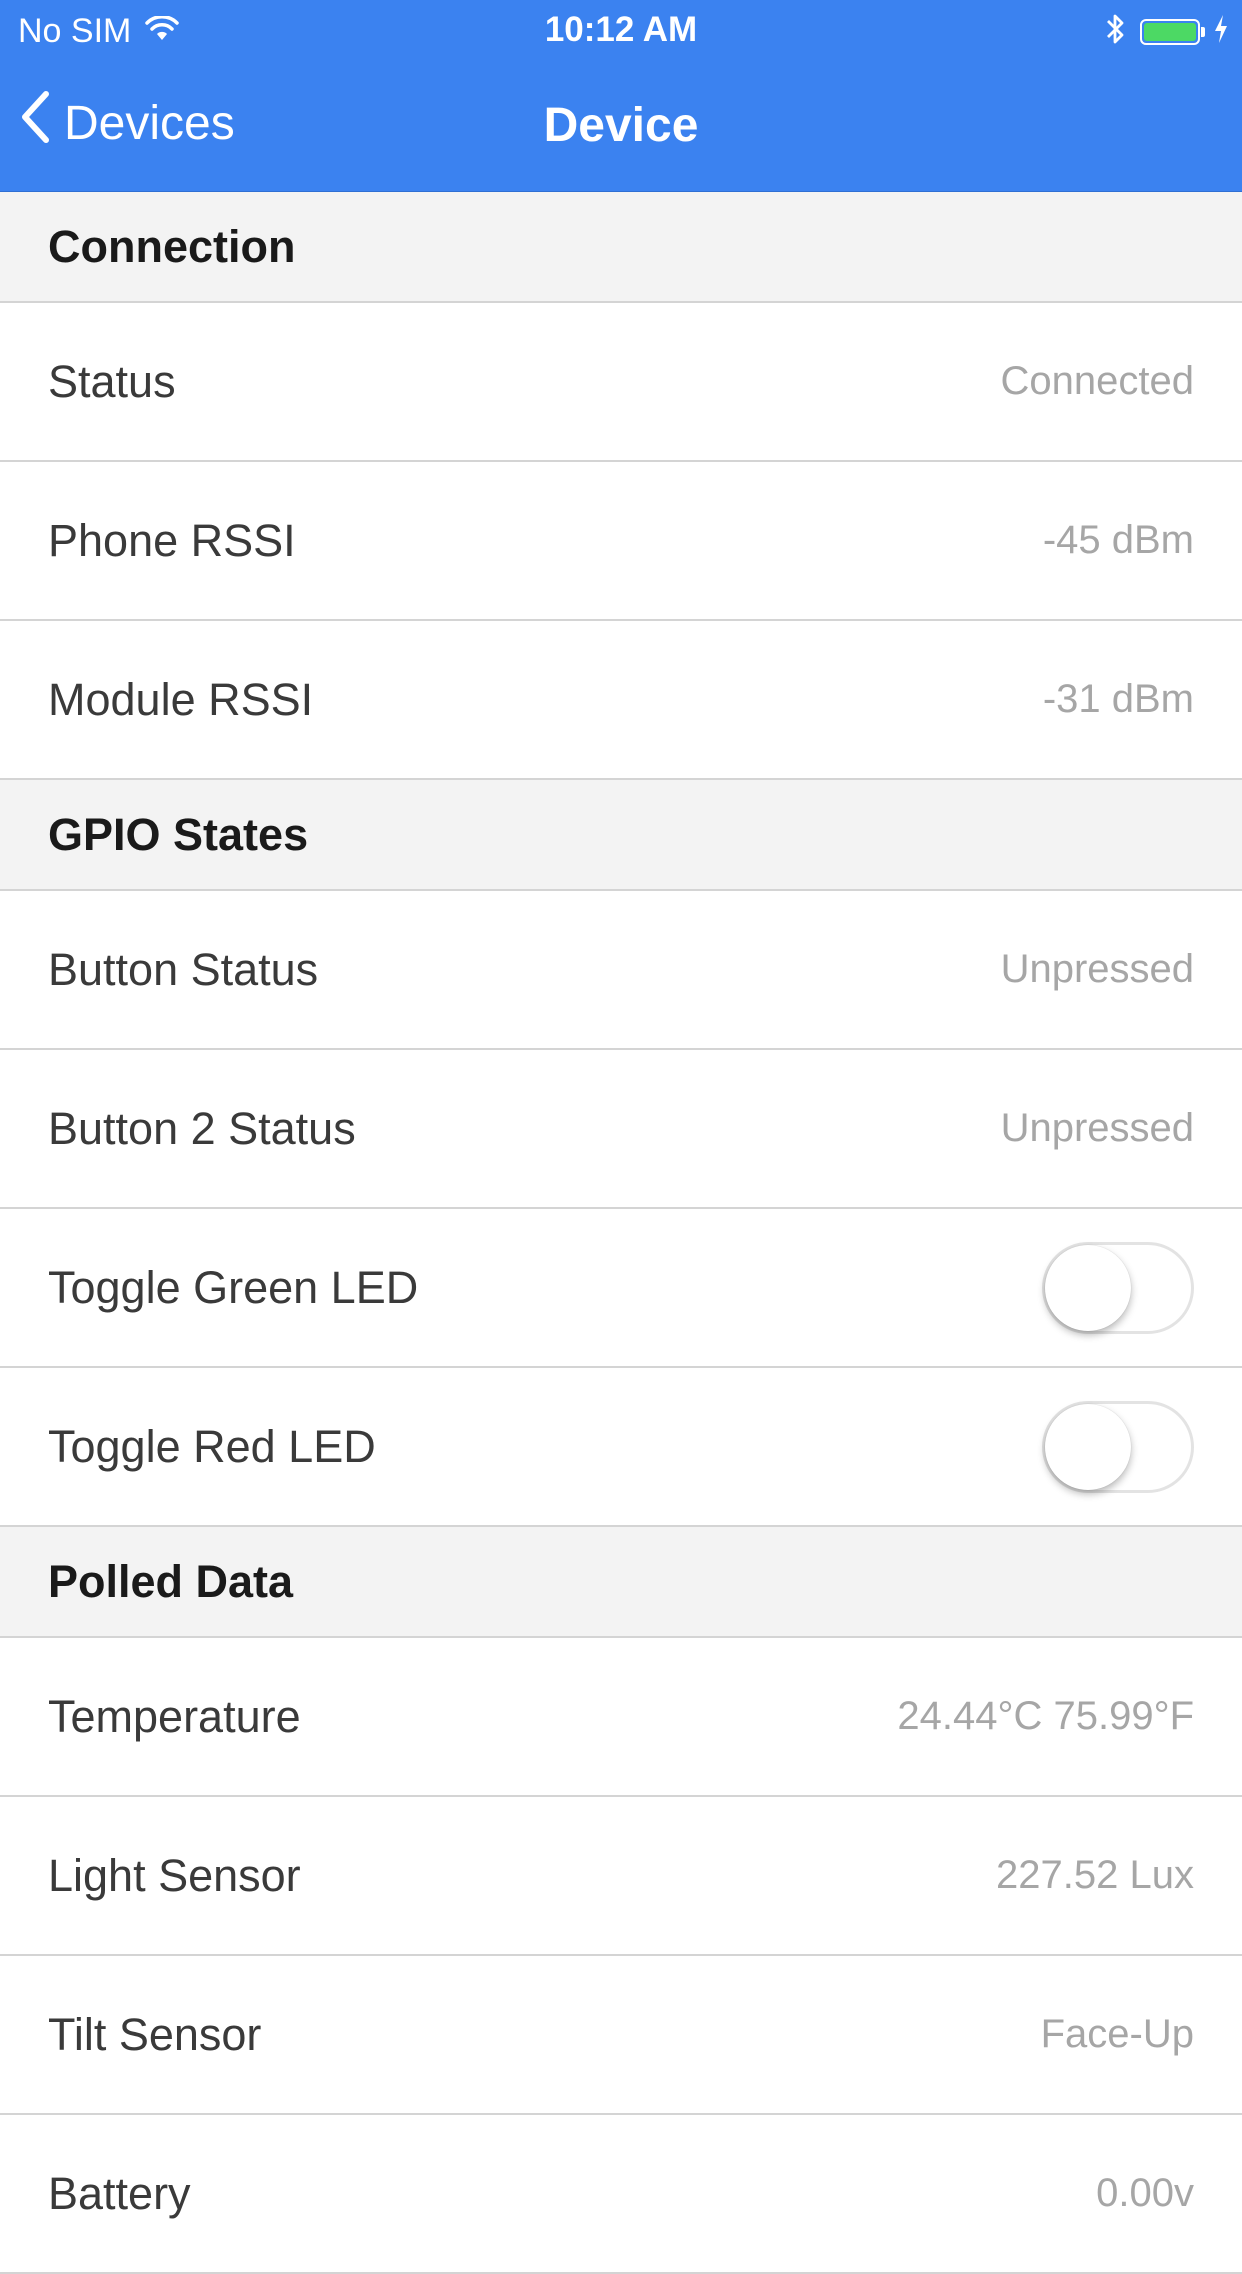 The height and width of the screenshot is (2274, 1242). I want to click on row-value: 227.52 Lux, so click(1095, 1875).